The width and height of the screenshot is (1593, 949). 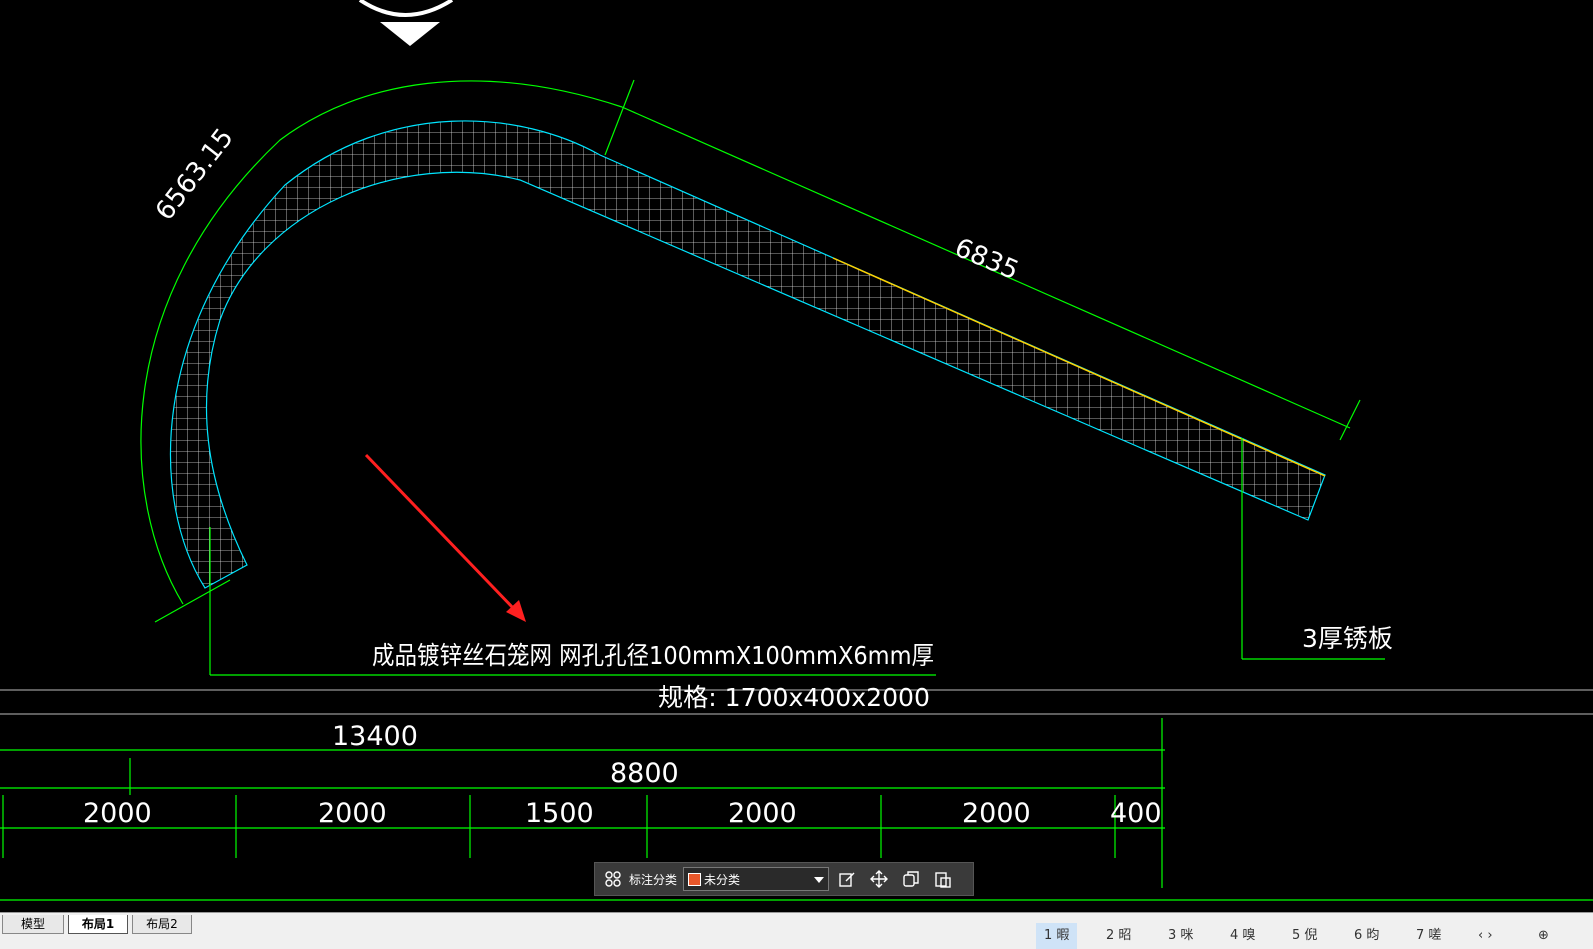 I want to click on dimension-segment: 1500, so click(x=559, y=813).